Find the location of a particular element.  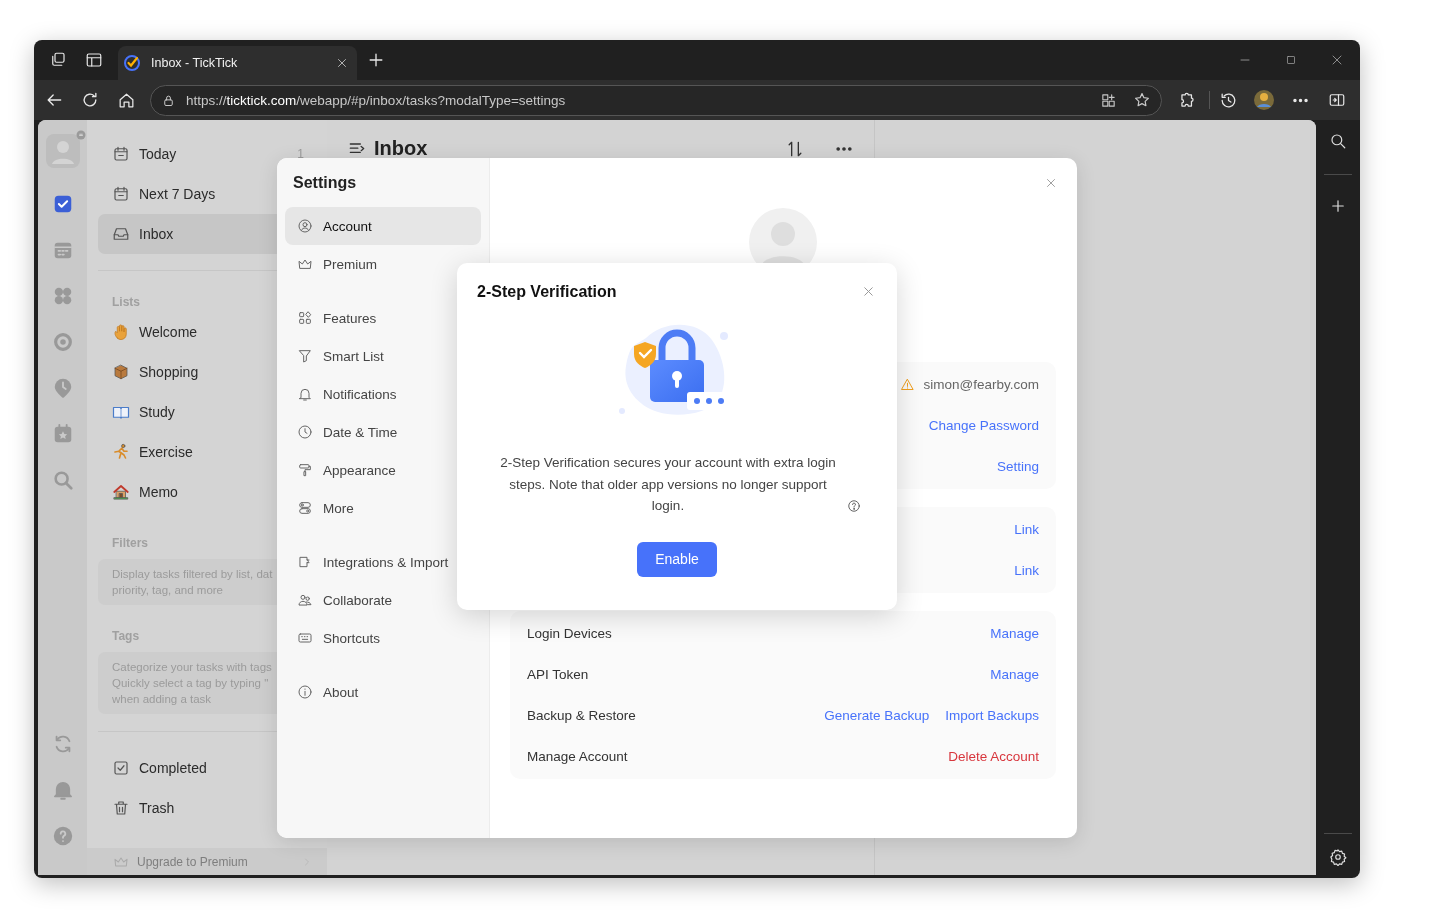

list-item: Welcome is located at coordinates (207, 332).